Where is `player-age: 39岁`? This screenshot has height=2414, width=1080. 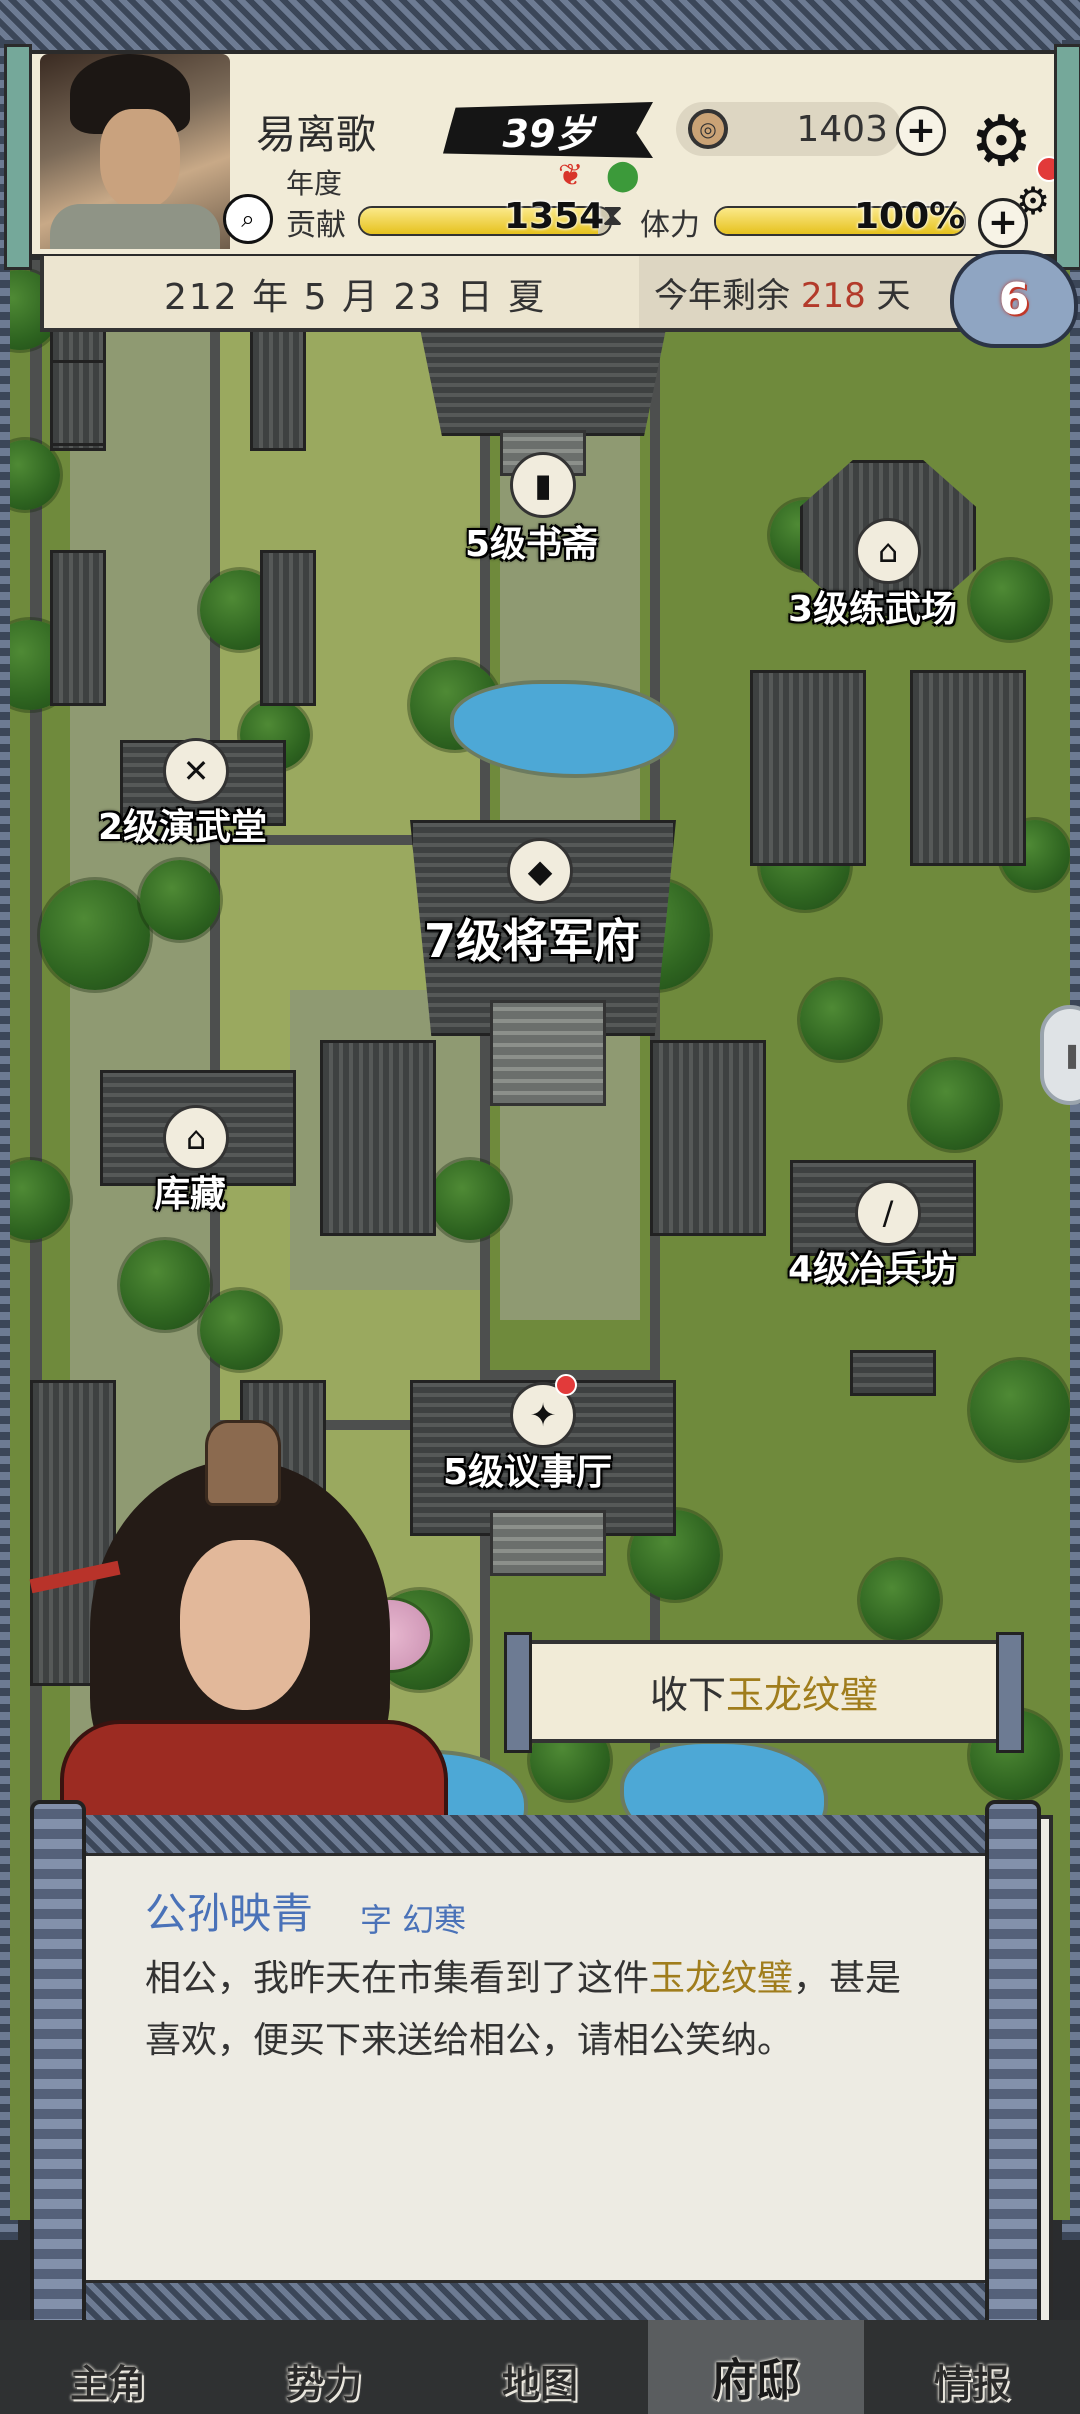 player-age: 39岁 is located at coordinates (548, 130).